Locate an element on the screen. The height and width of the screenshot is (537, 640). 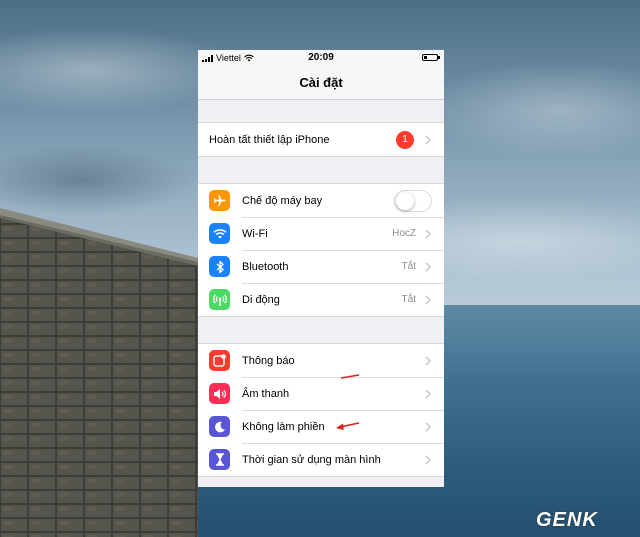
hourglass-icon is located at coordinates (219, 459).